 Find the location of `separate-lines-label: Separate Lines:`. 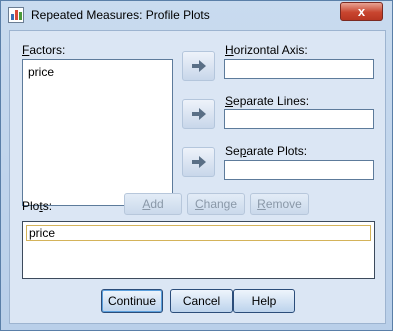

separate-lines-label: Separate Lines: is located at coordinates (267, 101).